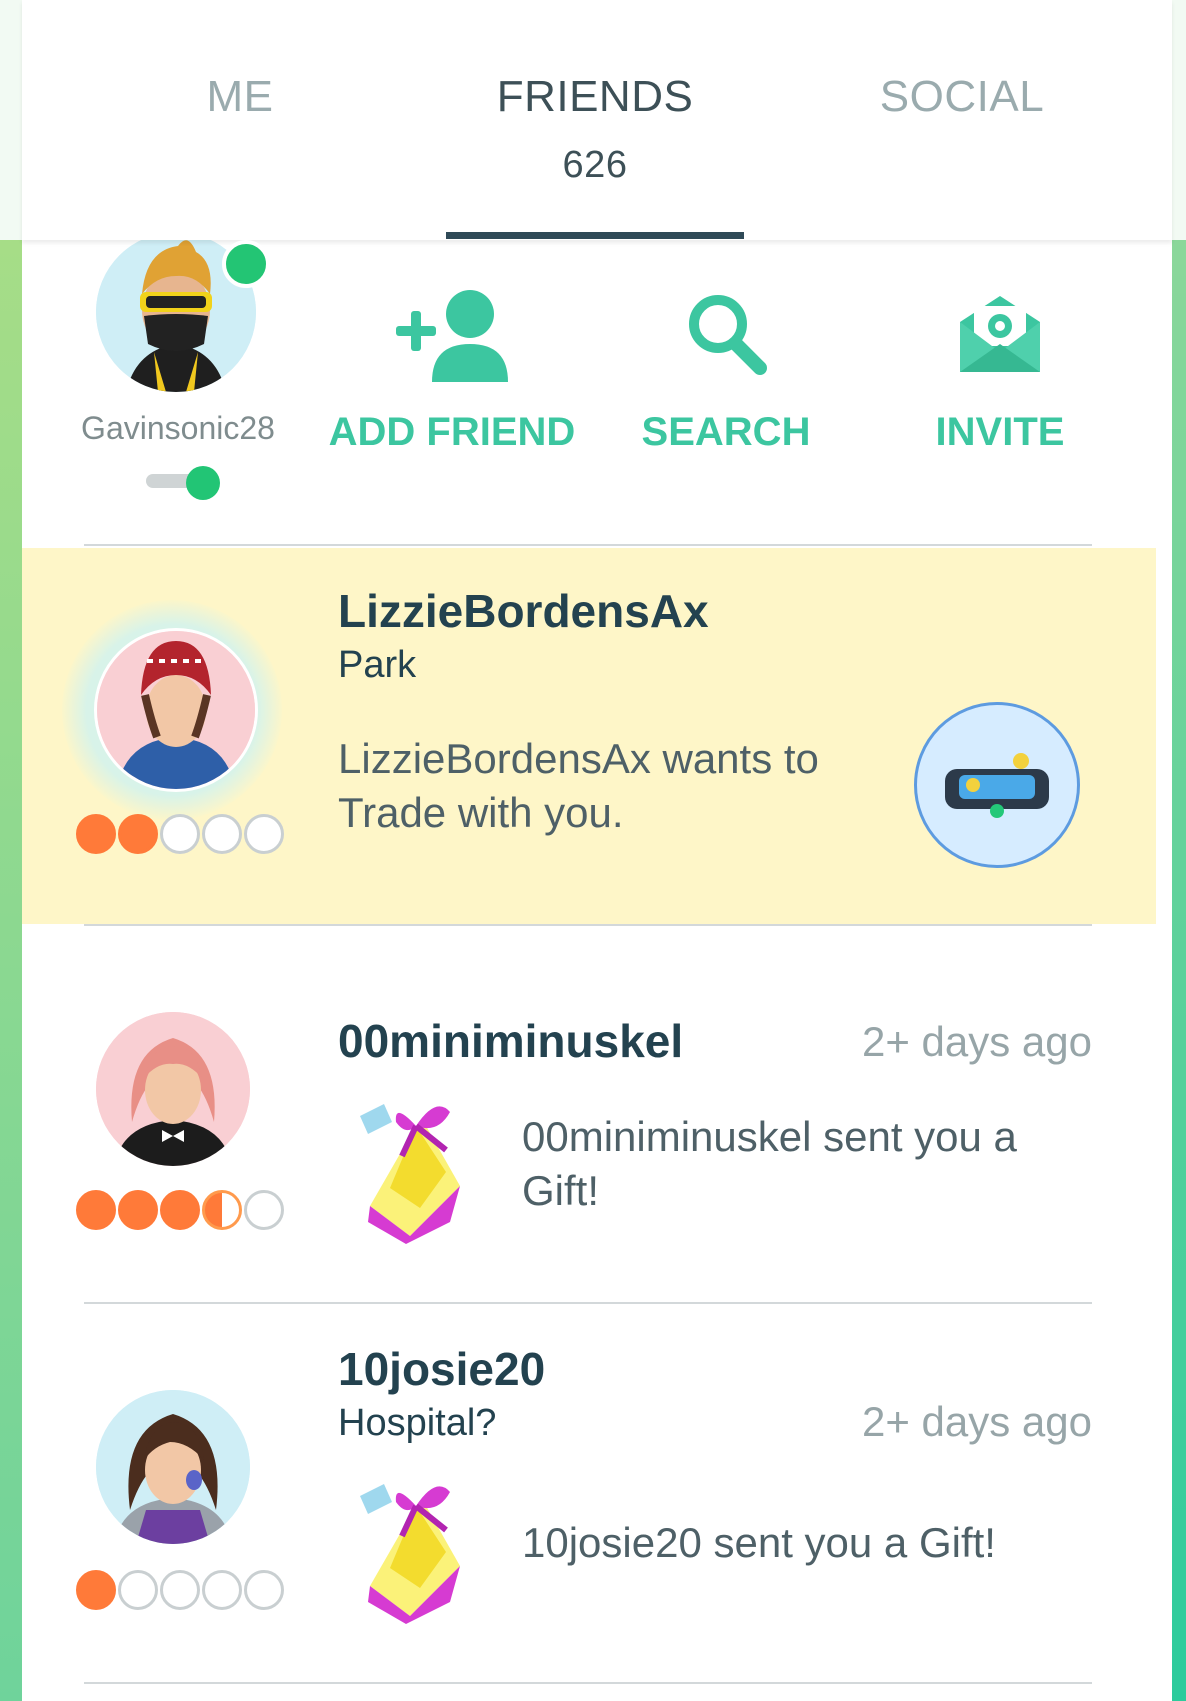  I want to click on friend-message: LizzieBordensAx wants to Trade with you., so click(578, 785).